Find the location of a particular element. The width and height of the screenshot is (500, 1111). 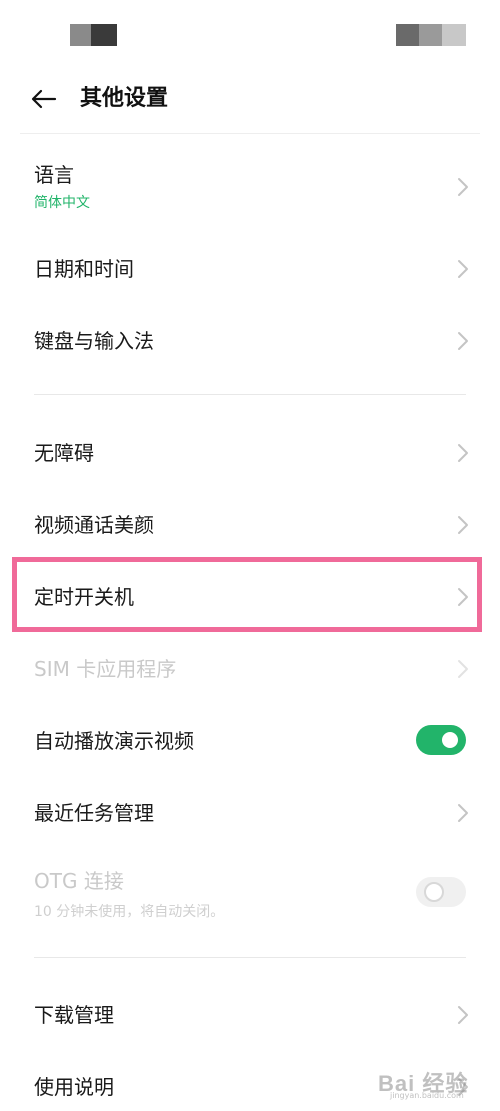

settings-item-label: 语言 is located at coordinates (54, 175).